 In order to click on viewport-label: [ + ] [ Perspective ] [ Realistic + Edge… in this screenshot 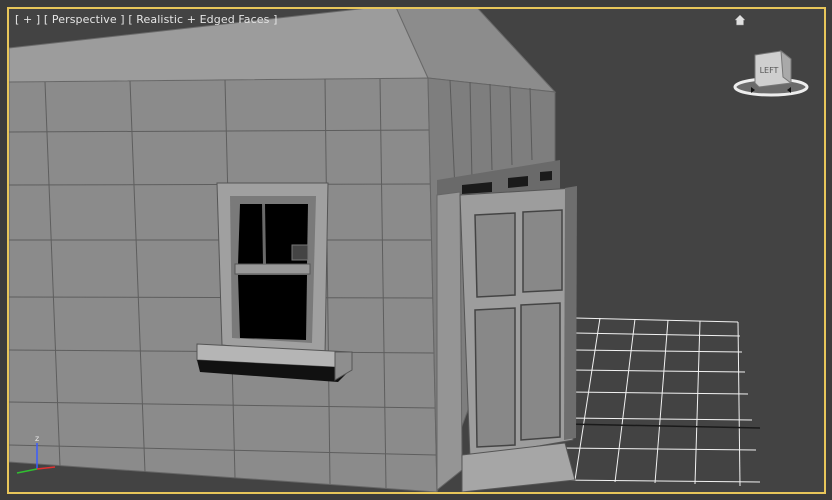, I will do `click(146, 19)`.